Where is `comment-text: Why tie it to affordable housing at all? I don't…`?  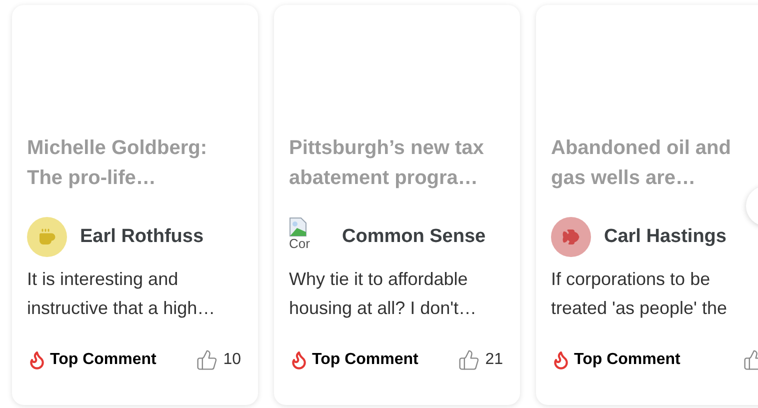 comment-text: Why tie it to affordable housing at all? I don't… is located at coordinates (383, 294).